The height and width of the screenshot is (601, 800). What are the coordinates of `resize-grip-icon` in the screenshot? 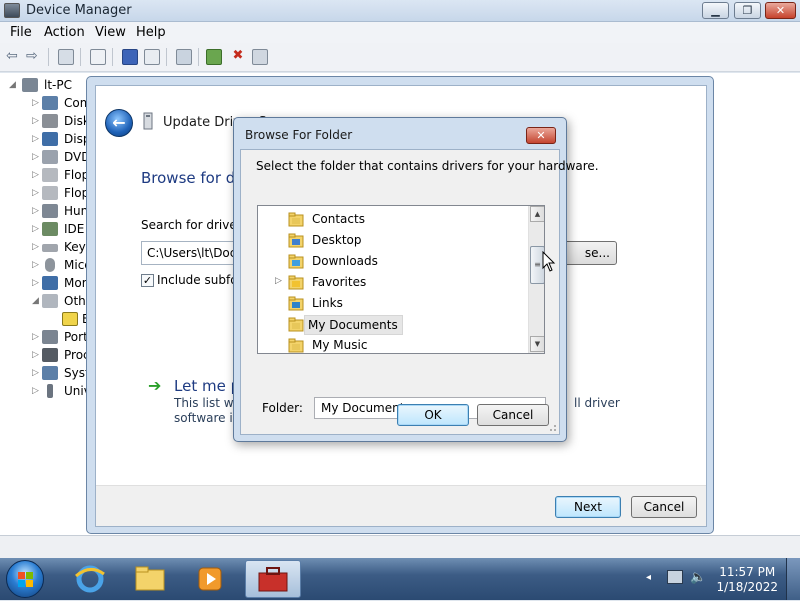 It's located at (552, 427).